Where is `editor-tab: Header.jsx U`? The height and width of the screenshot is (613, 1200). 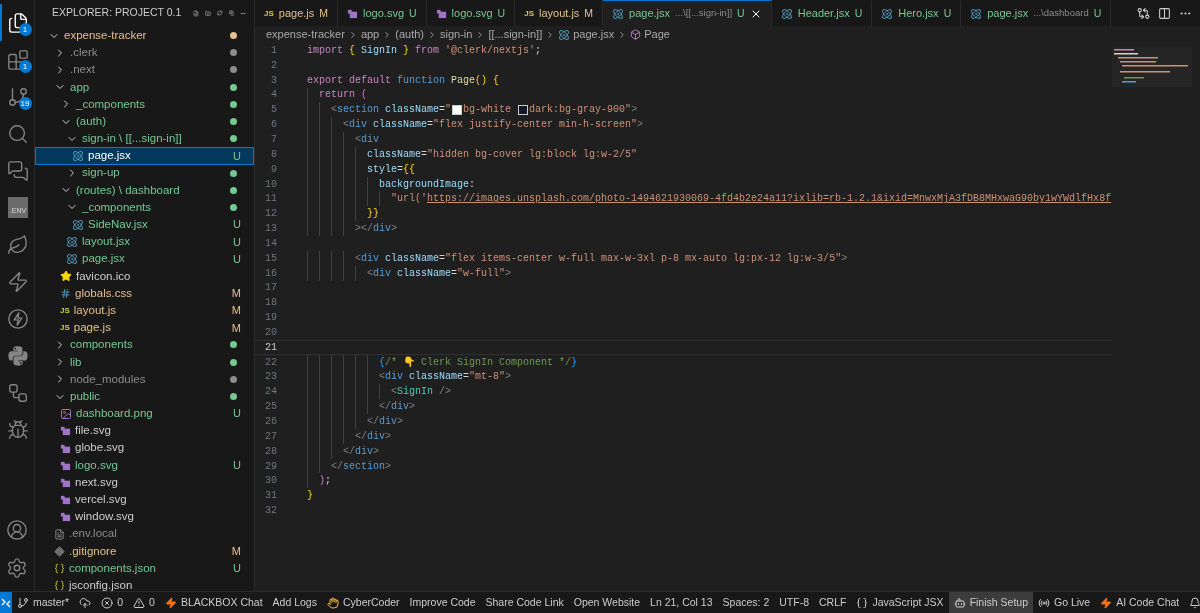
editor-tab: Header.jsx U is located at coordinates (822, 13).